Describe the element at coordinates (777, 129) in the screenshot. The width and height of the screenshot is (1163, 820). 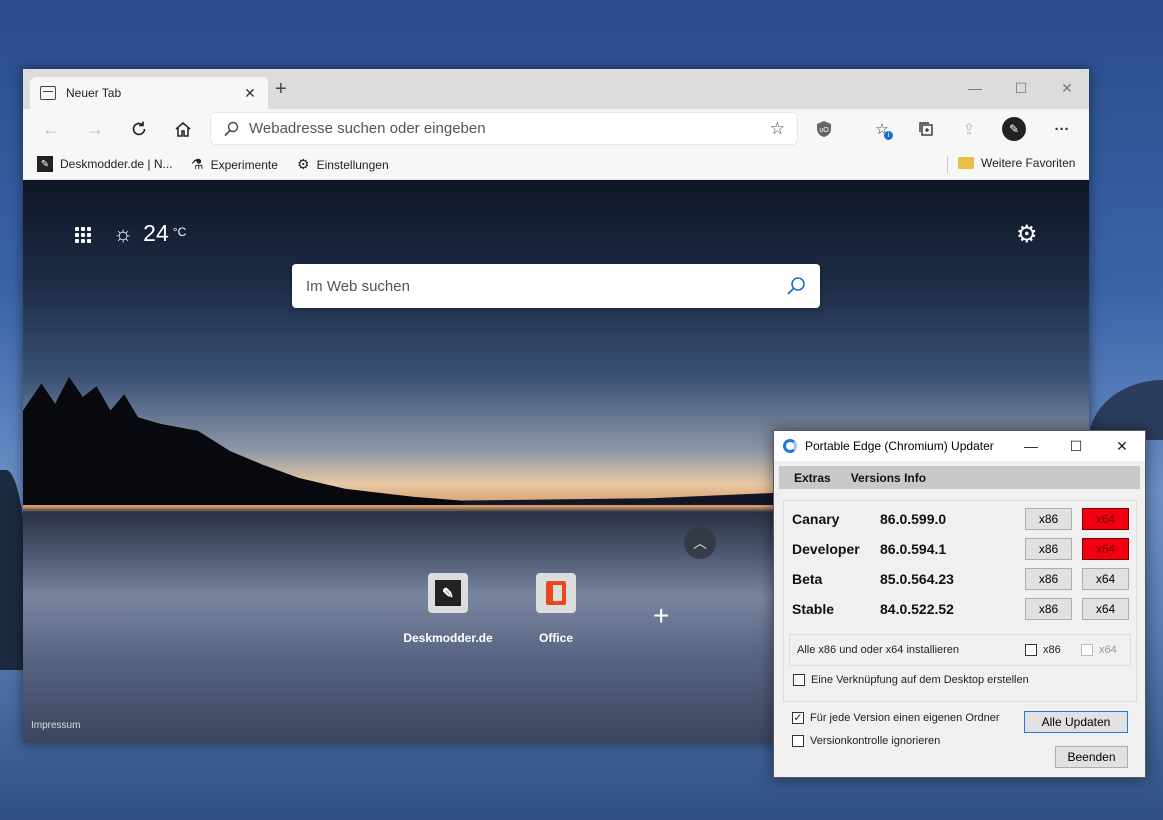
I see `add-favorite-star-icon: ☆` at that location.